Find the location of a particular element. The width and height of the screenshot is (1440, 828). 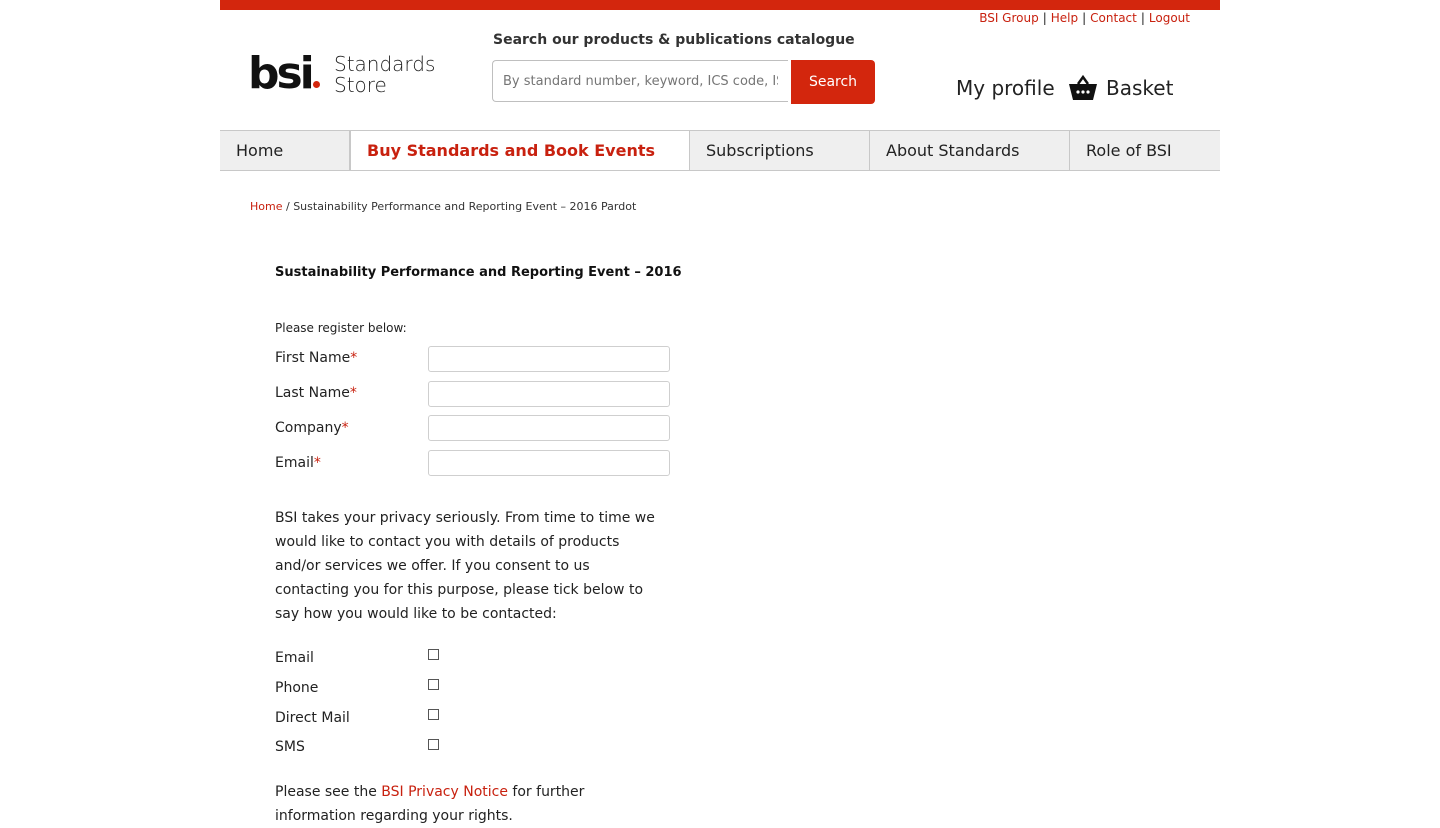

nav-item-about-standards: About Standards is located at coordinates (970, 150).